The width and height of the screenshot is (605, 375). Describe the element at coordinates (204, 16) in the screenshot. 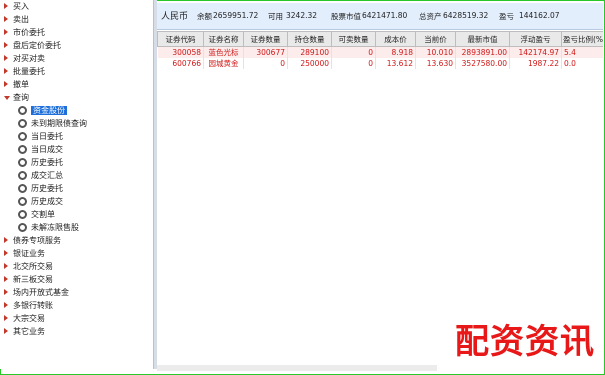

I see `balance-label: 余额` at that location.